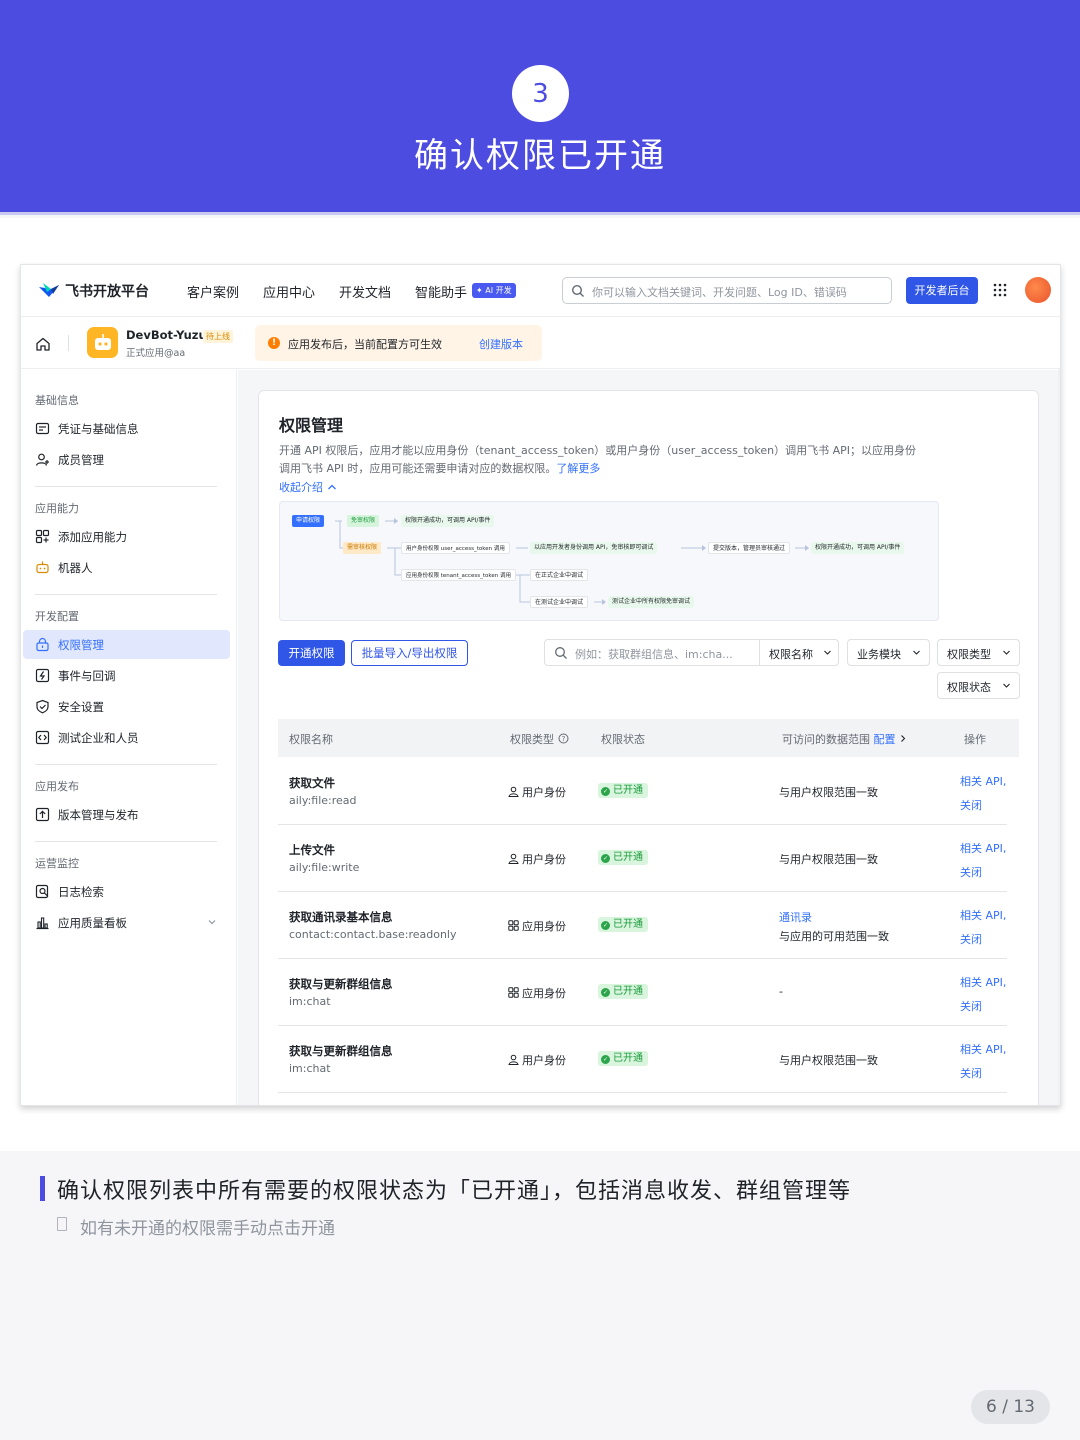 The image size is (1080, 1440). I want to click on permission-name: 获取与更新群组信息, so click(341, 1051).